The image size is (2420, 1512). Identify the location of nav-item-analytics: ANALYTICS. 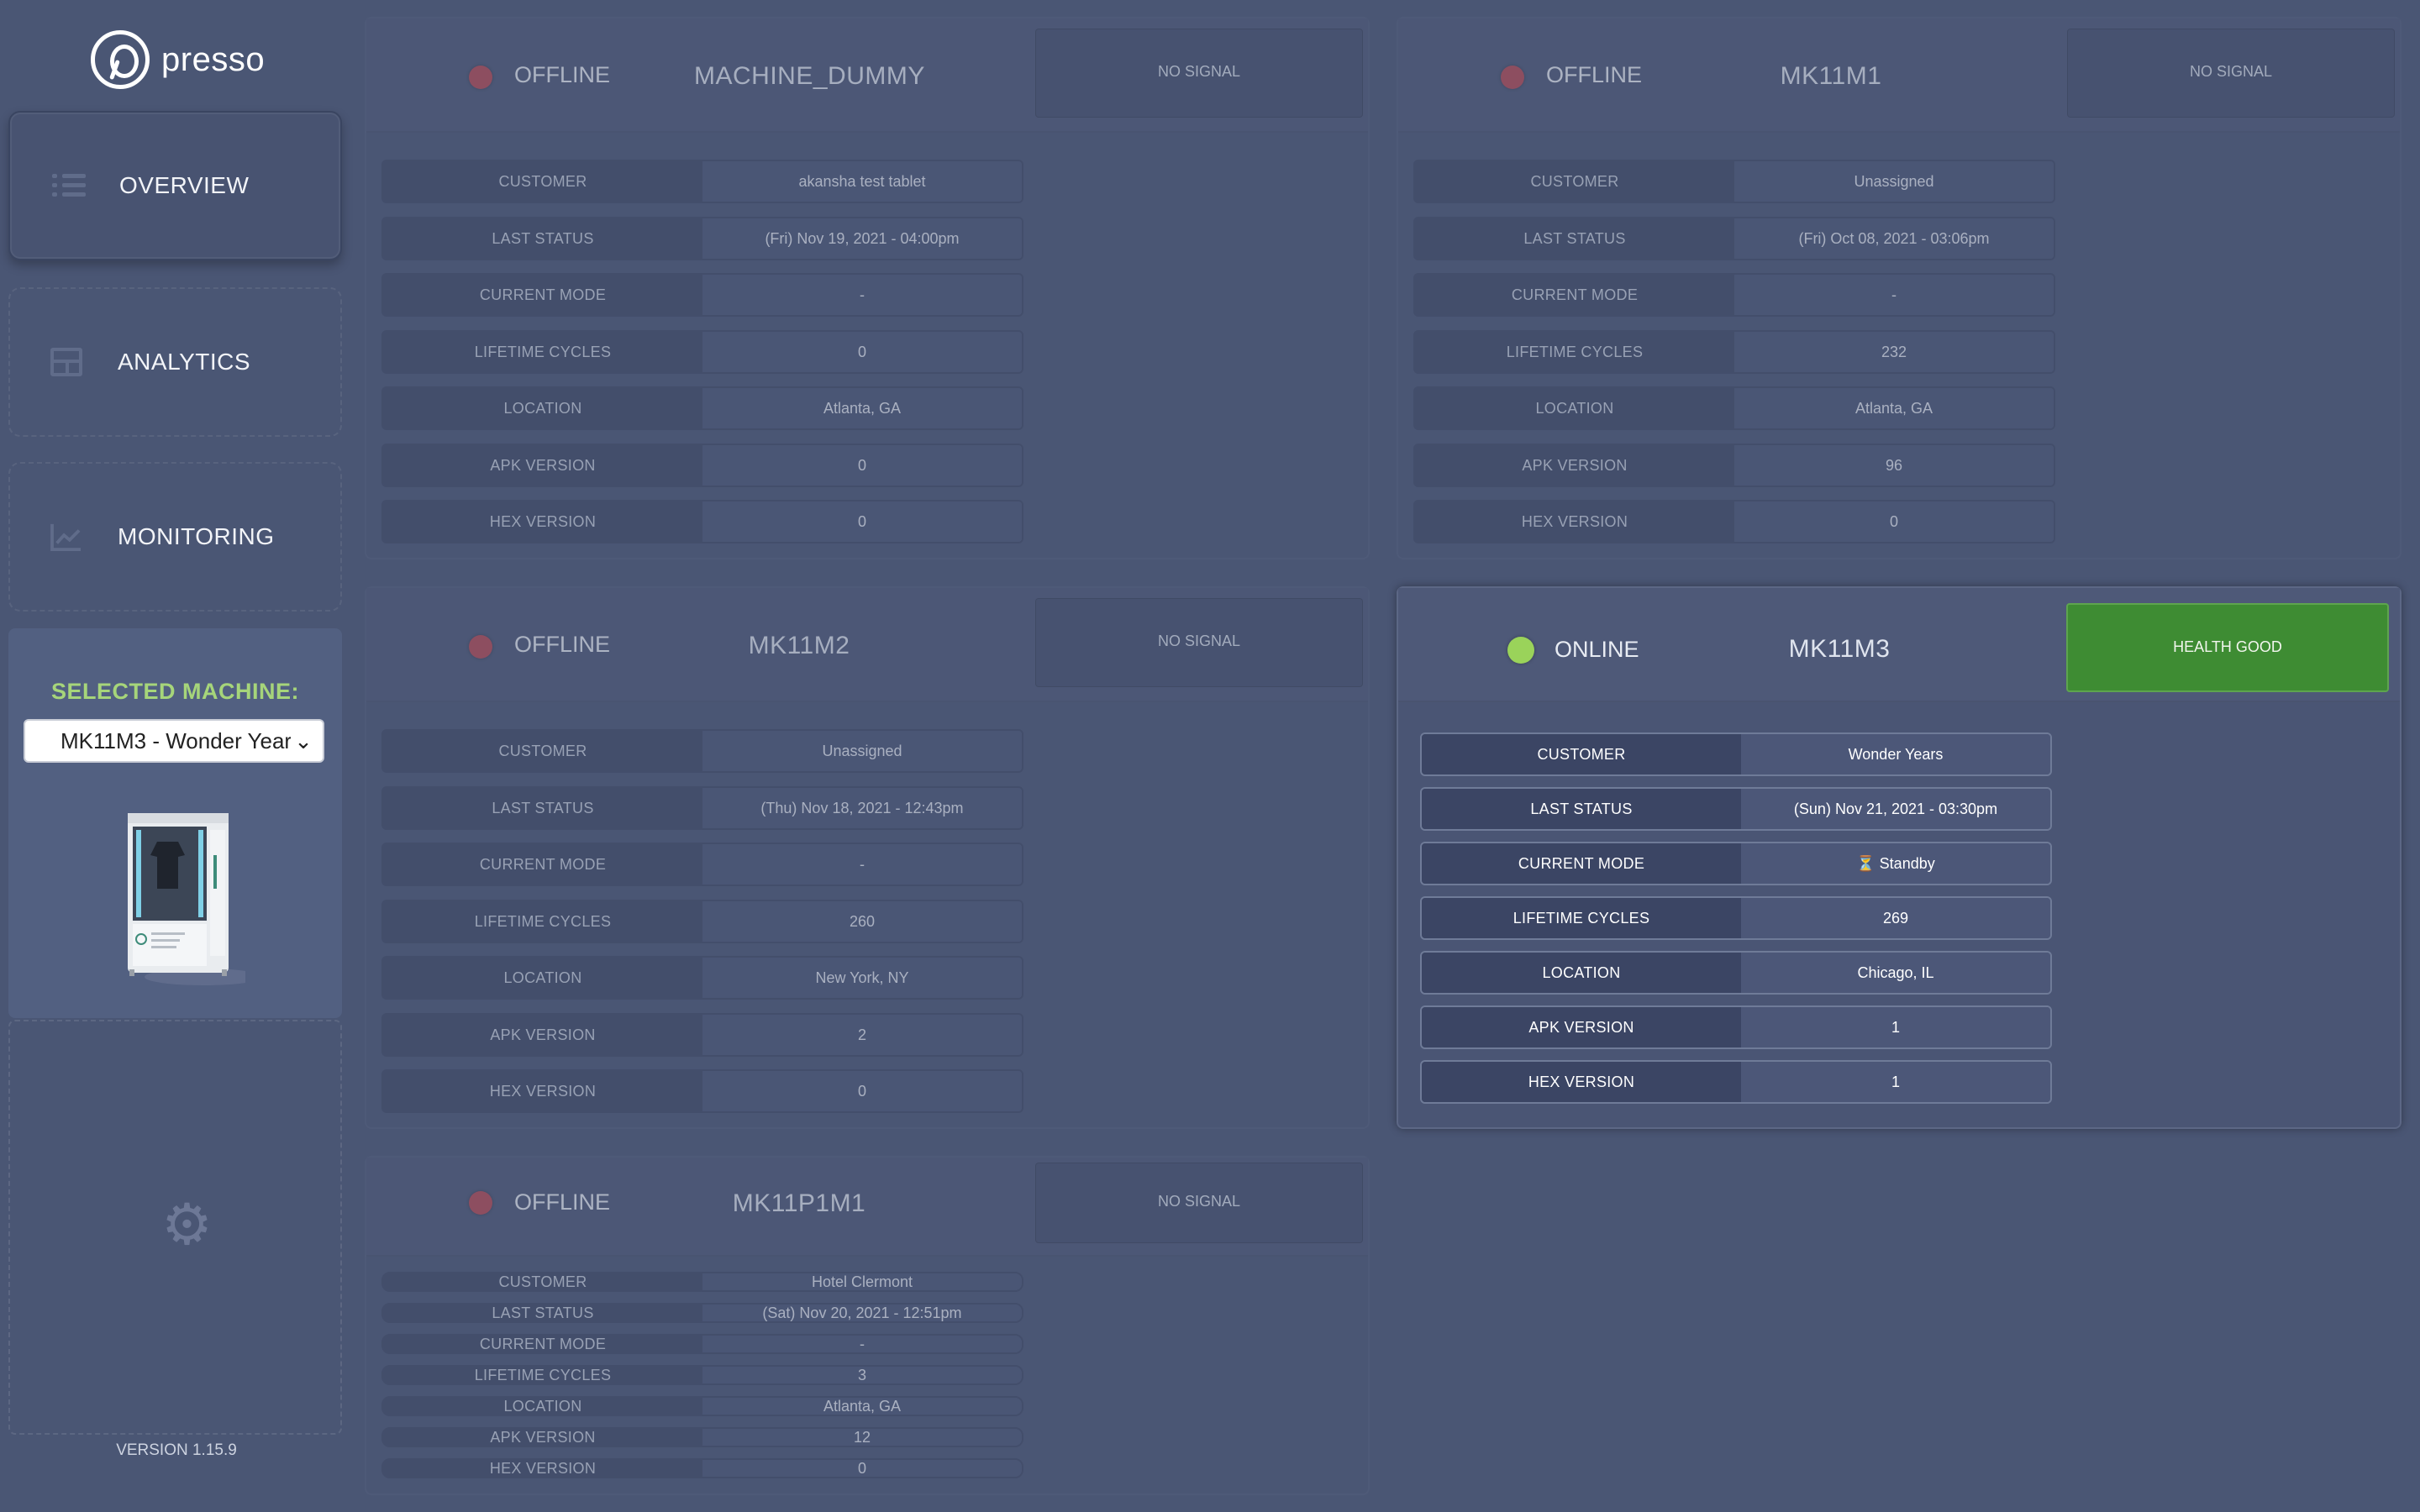
(175, 362).